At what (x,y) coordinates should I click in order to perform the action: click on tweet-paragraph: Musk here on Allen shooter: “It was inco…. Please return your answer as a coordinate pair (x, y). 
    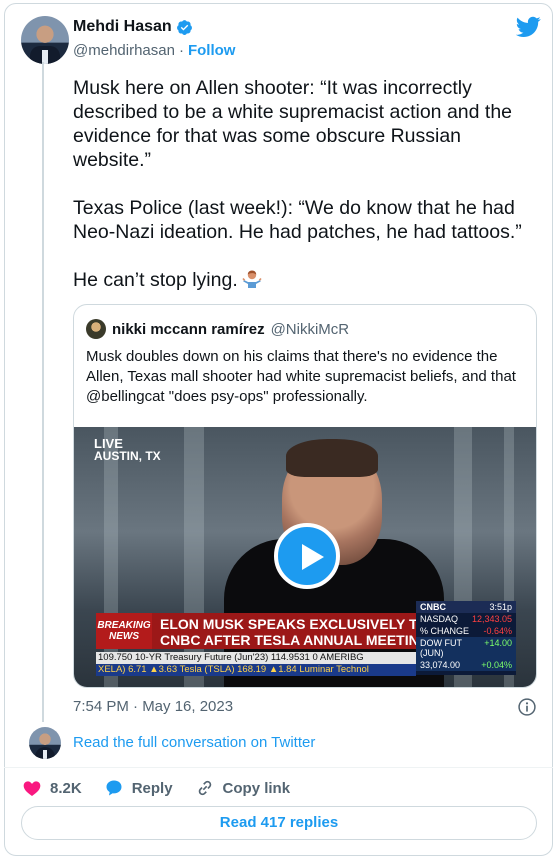
    Looking at the image, I should click on (293, 124).